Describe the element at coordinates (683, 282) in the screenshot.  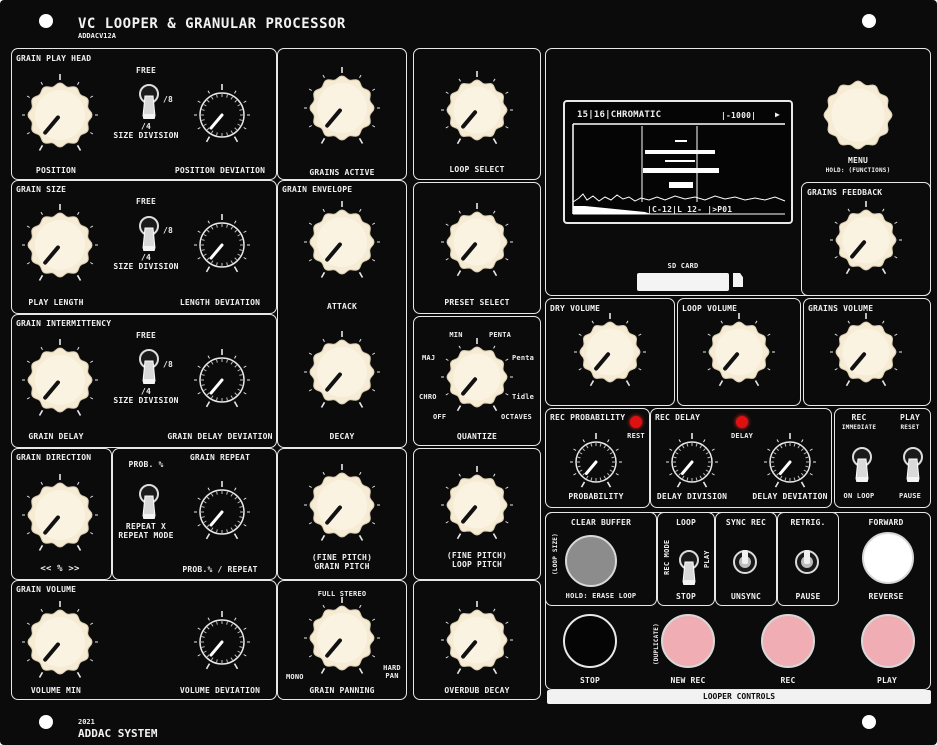
I see `sd-card-slot` at that location.